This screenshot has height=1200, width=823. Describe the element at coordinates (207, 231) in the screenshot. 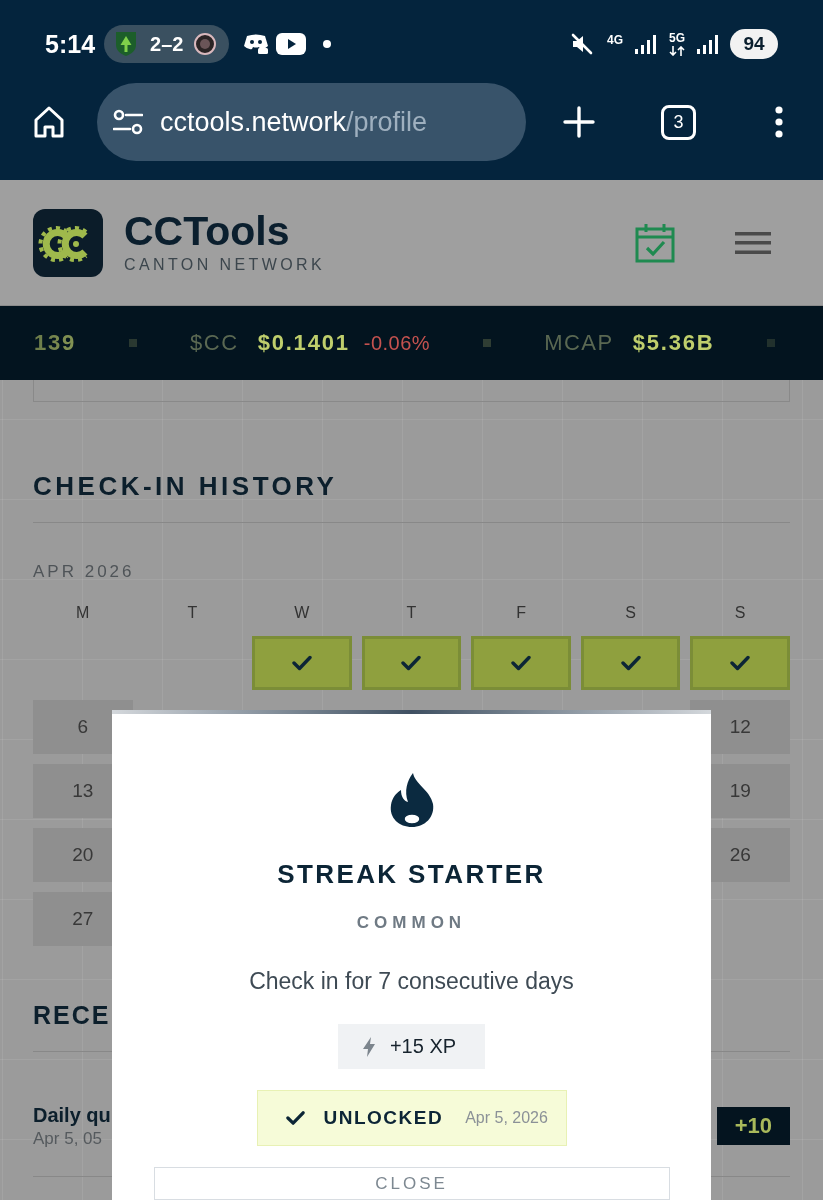

I see `brand-title: CCTools` at that location.